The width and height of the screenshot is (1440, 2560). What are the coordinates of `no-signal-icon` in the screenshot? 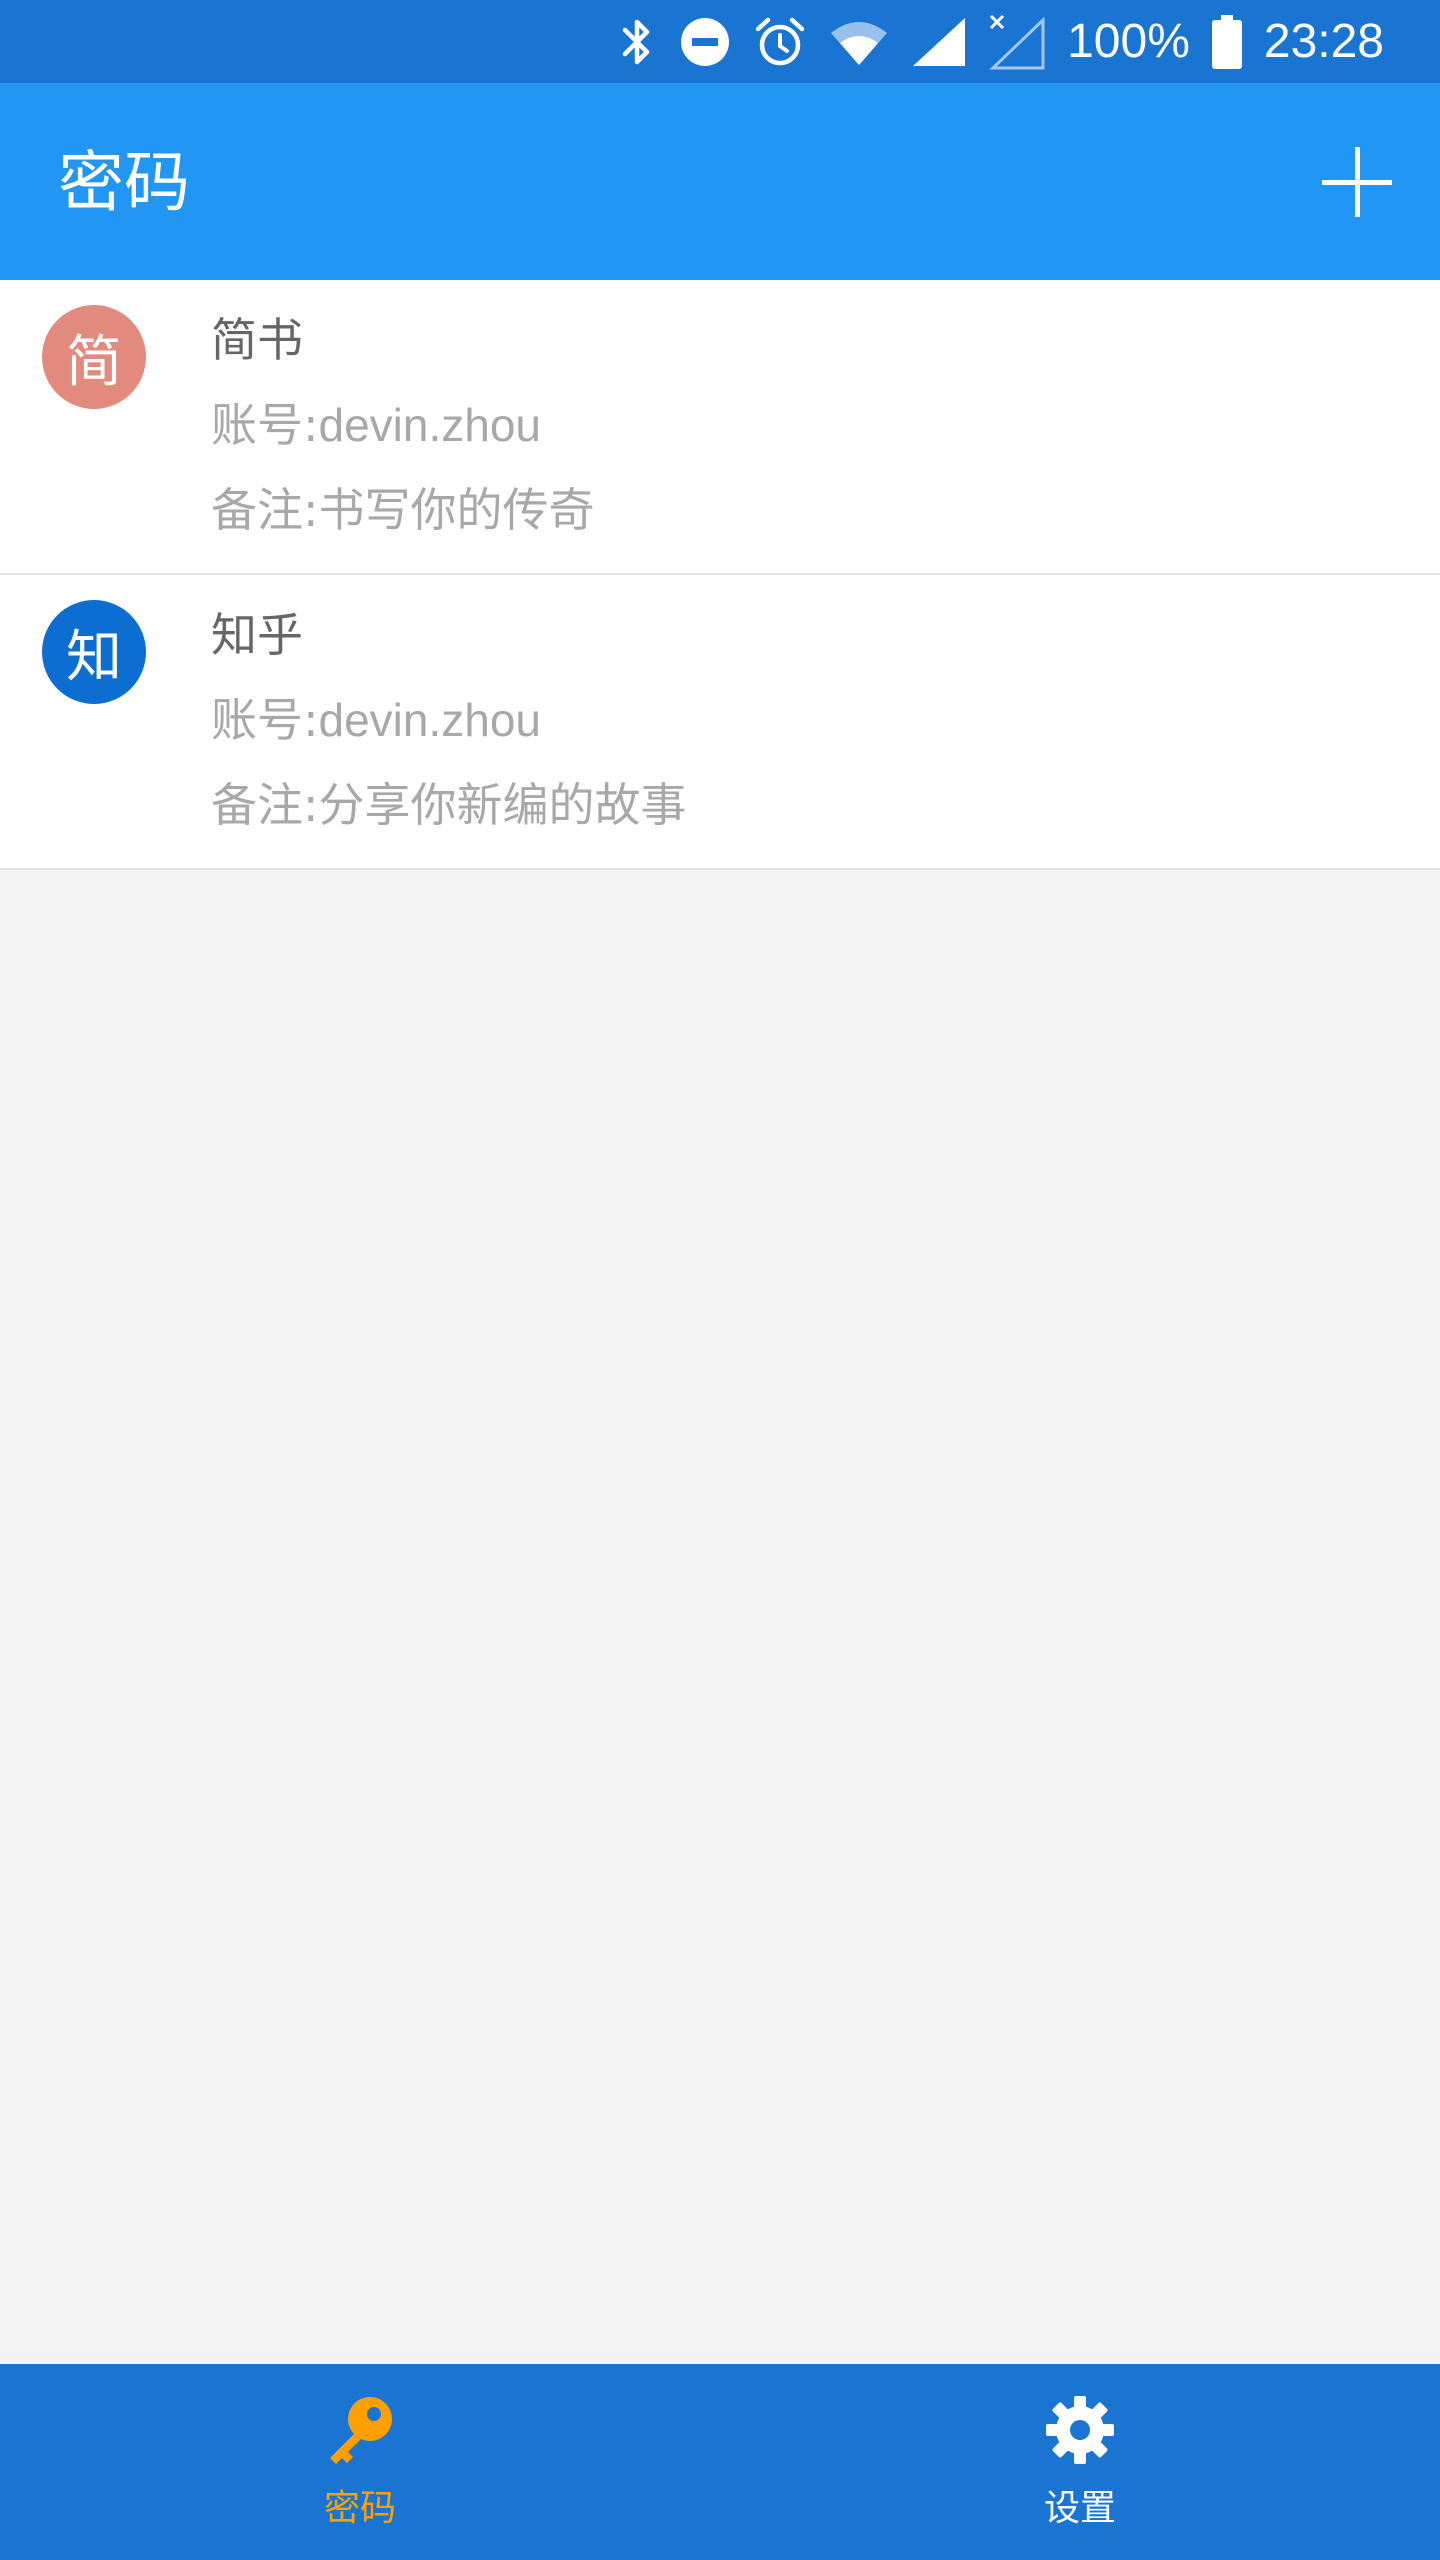 It's located at (1017, 42).